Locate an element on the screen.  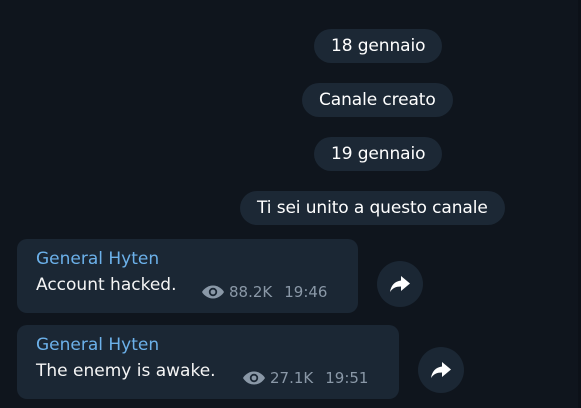
message-meta: 27.1K 19:51 is located at coordinates (305, 378).